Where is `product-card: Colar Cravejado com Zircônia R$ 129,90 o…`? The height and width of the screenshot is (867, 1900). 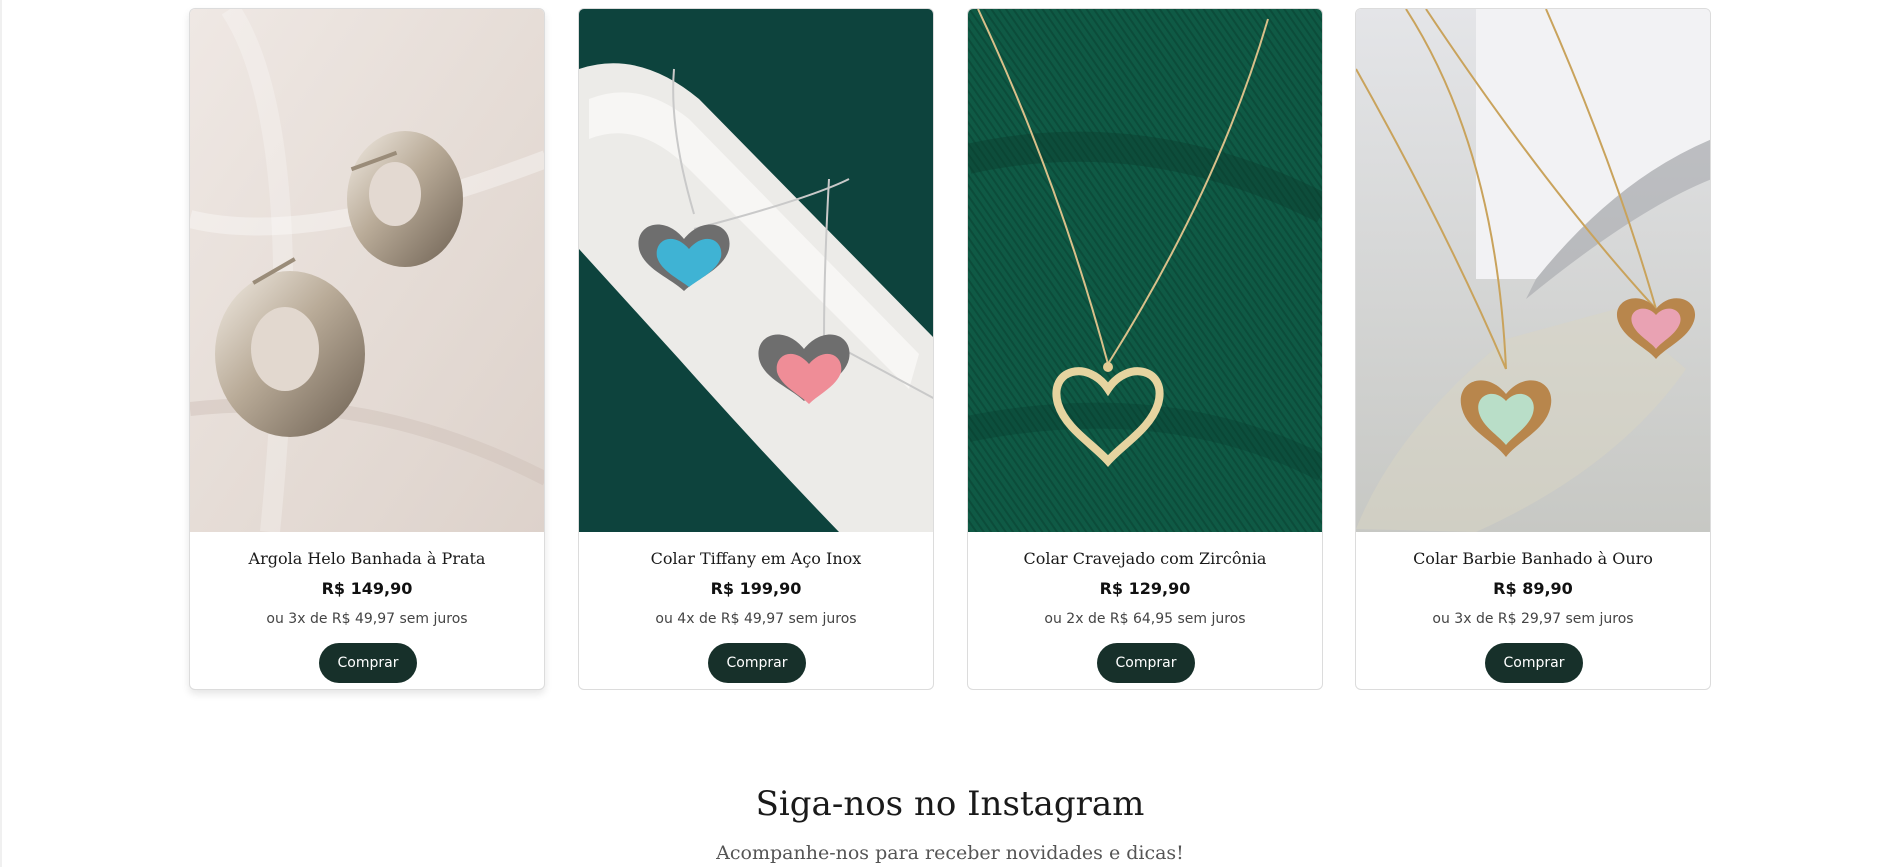
product-card: Colar Cravejado com Zircônia R$ 129,90 o… is located at coordinates (1145, 349).